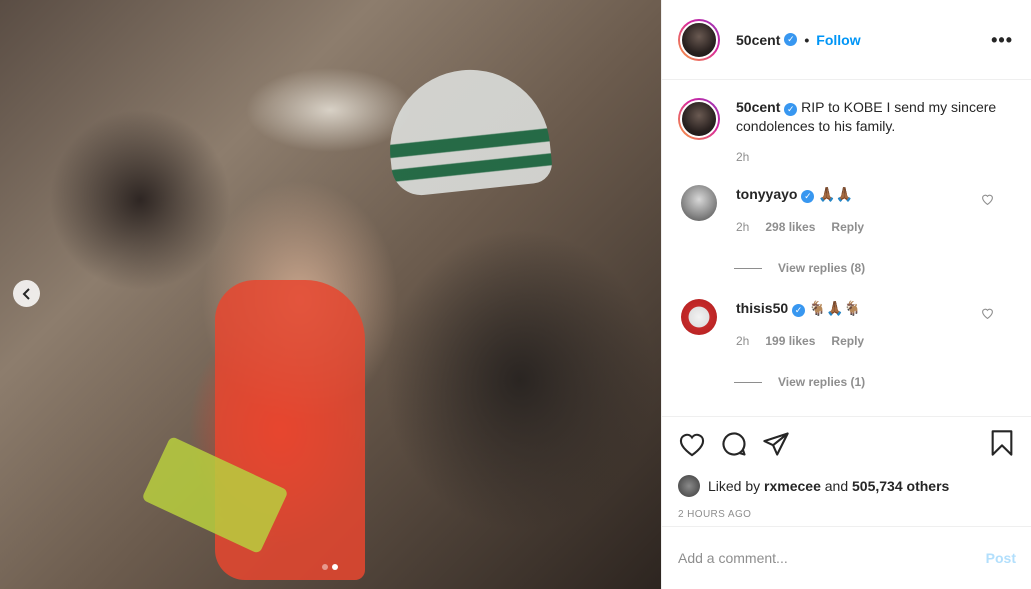  I want to click on bookmark-icon, so click(1002, 443).